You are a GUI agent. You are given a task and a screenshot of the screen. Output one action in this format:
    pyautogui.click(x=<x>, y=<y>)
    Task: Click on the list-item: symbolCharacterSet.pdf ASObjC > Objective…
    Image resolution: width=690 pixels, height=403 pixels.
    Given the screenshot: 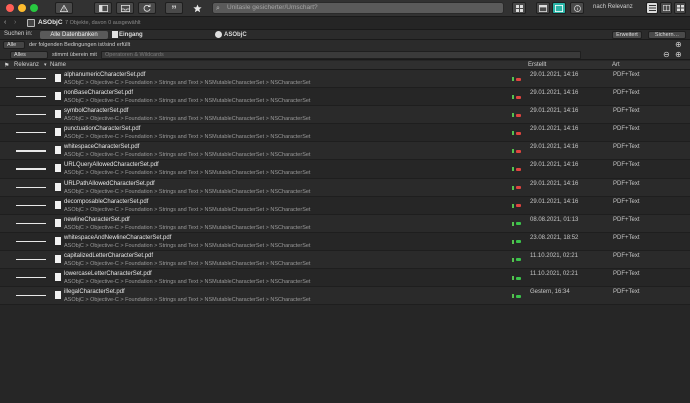 What is the action you would take?
    pyautogui.click(x=345, y=115)
    